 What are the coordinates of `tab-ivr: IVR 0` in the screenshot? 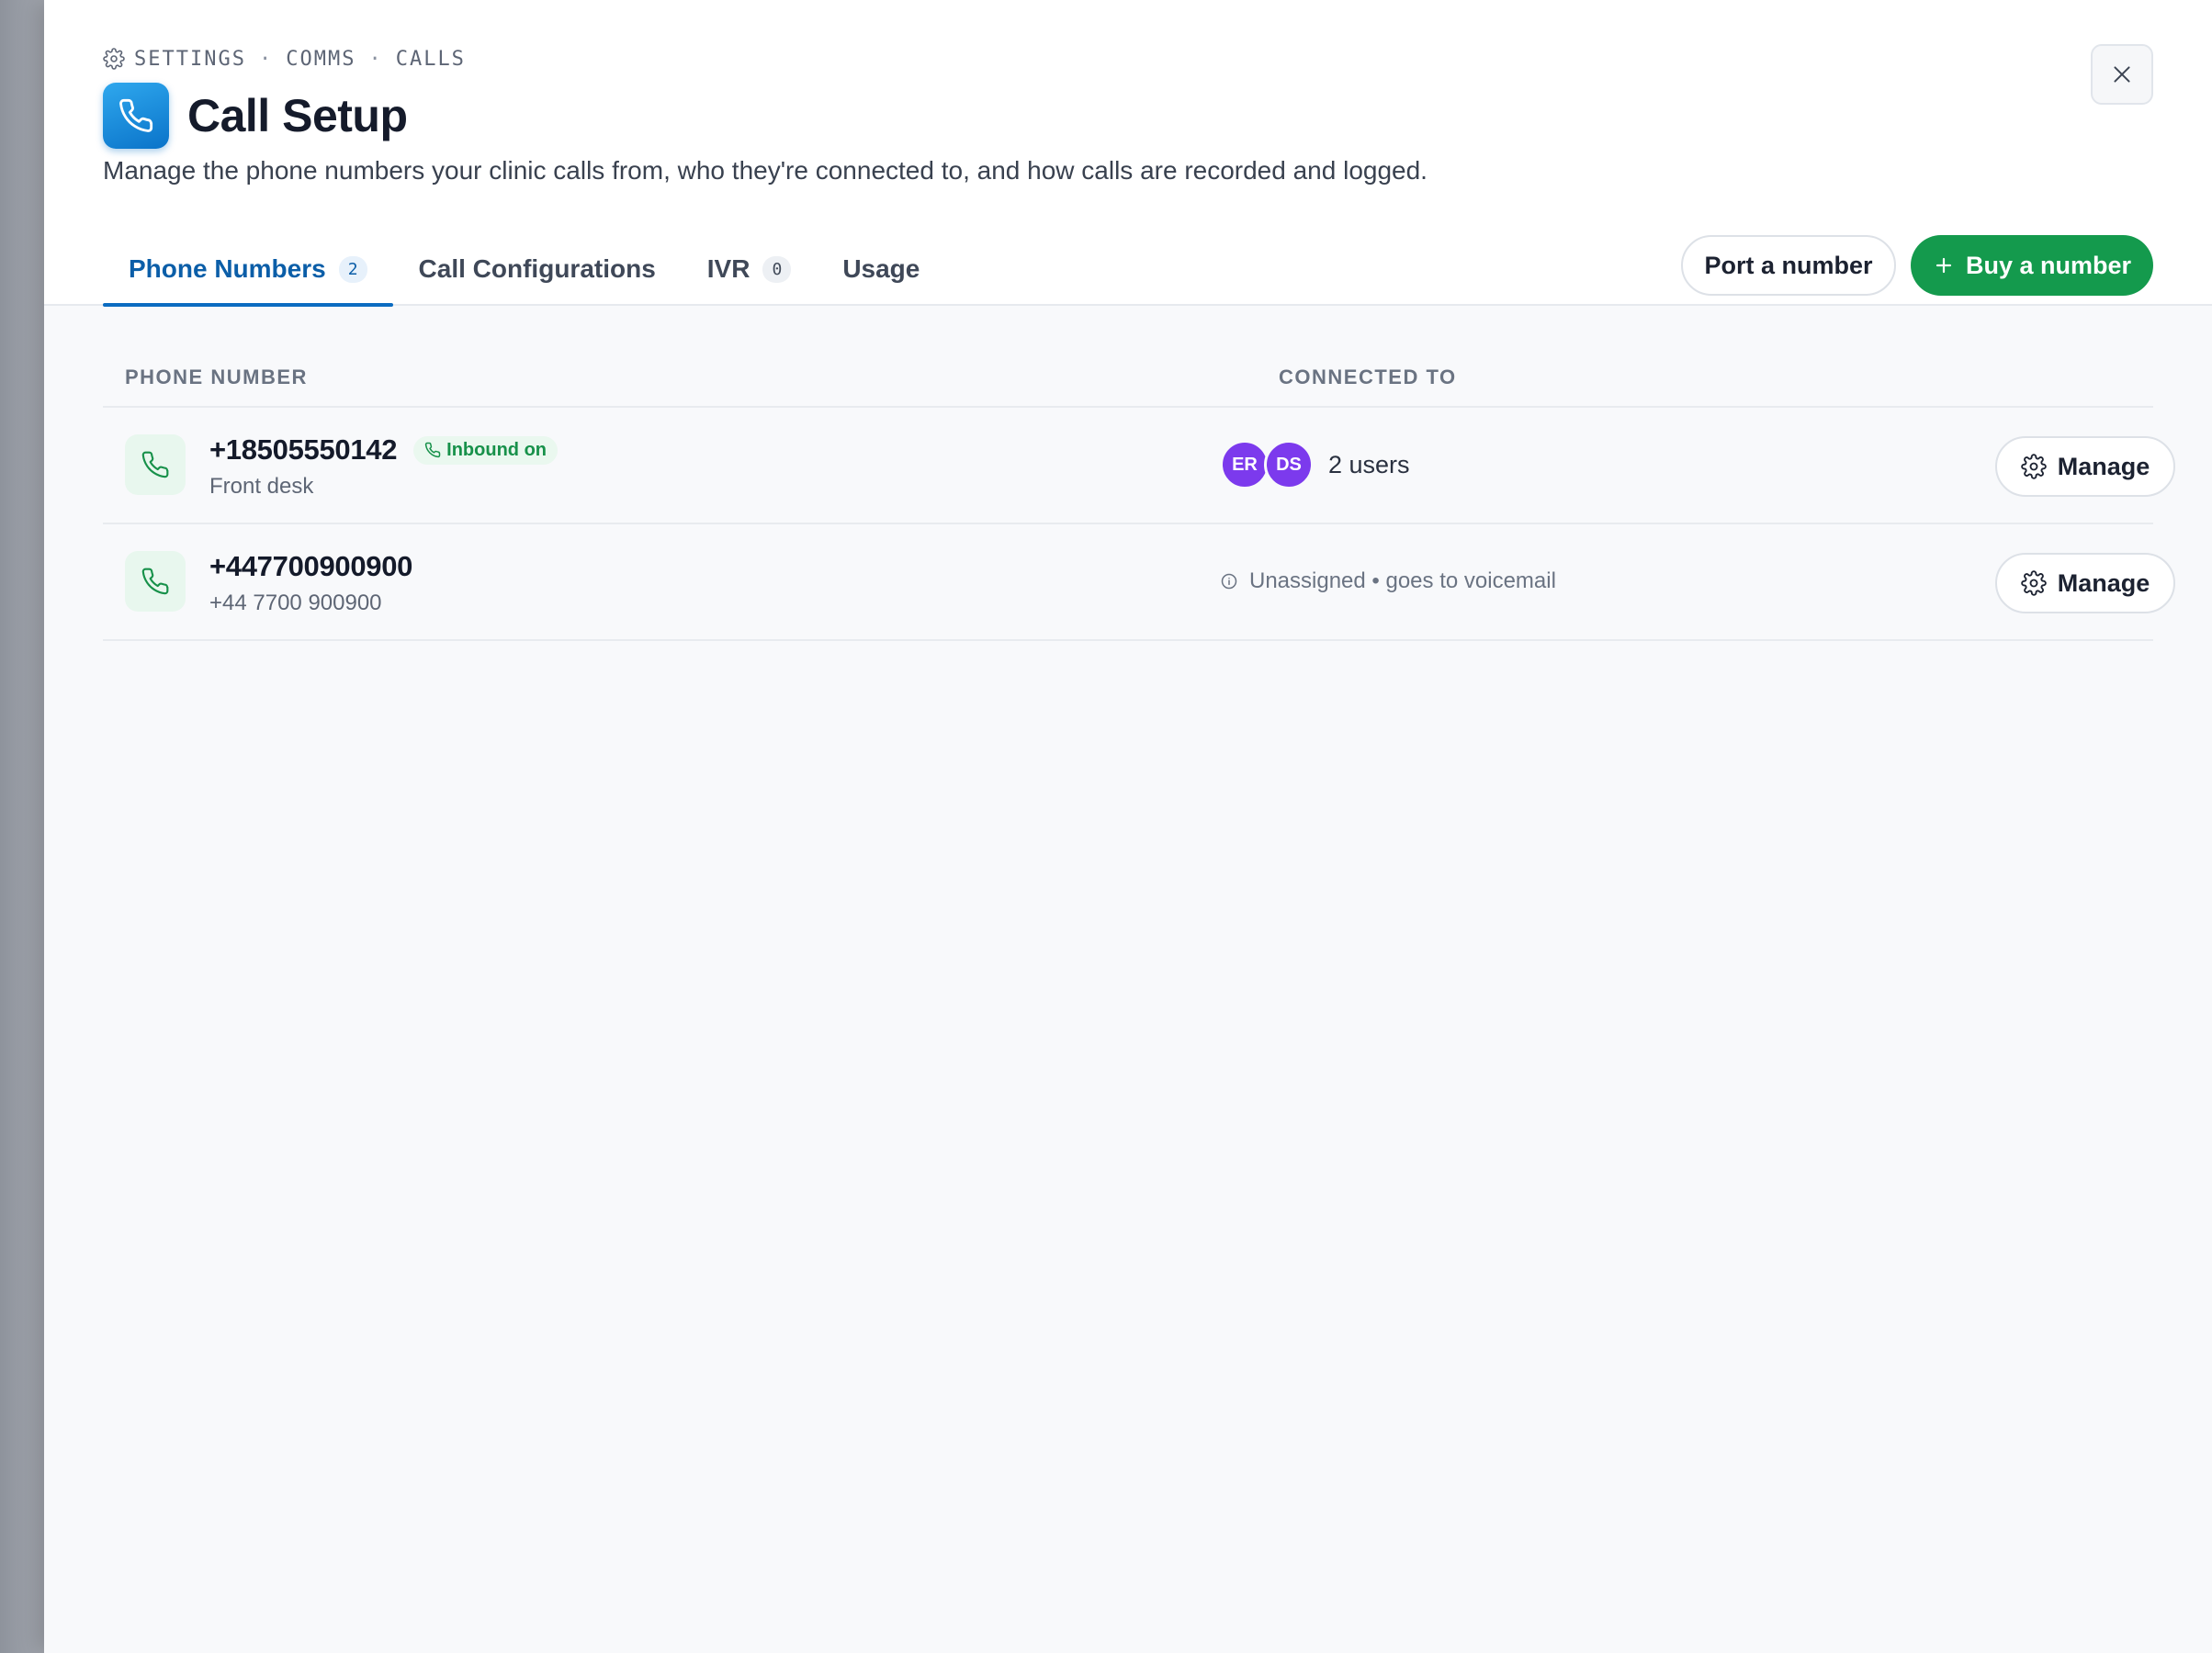 It's located at (750, 269).